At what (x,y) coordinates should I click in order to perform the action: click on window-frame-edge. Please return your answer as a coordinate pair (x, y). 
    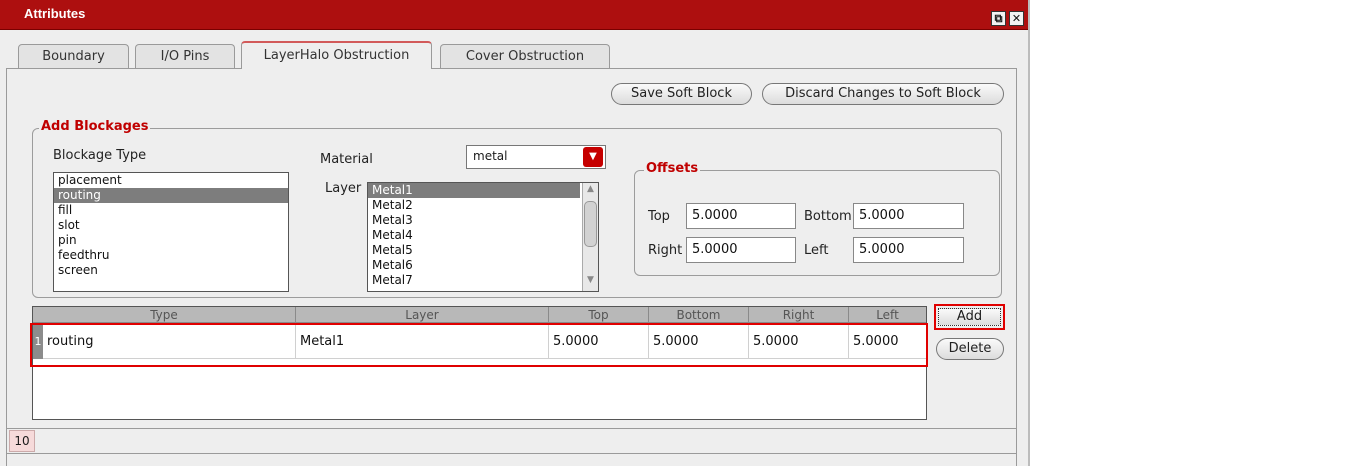
    Looking at the image, I should click on (1029, 233).